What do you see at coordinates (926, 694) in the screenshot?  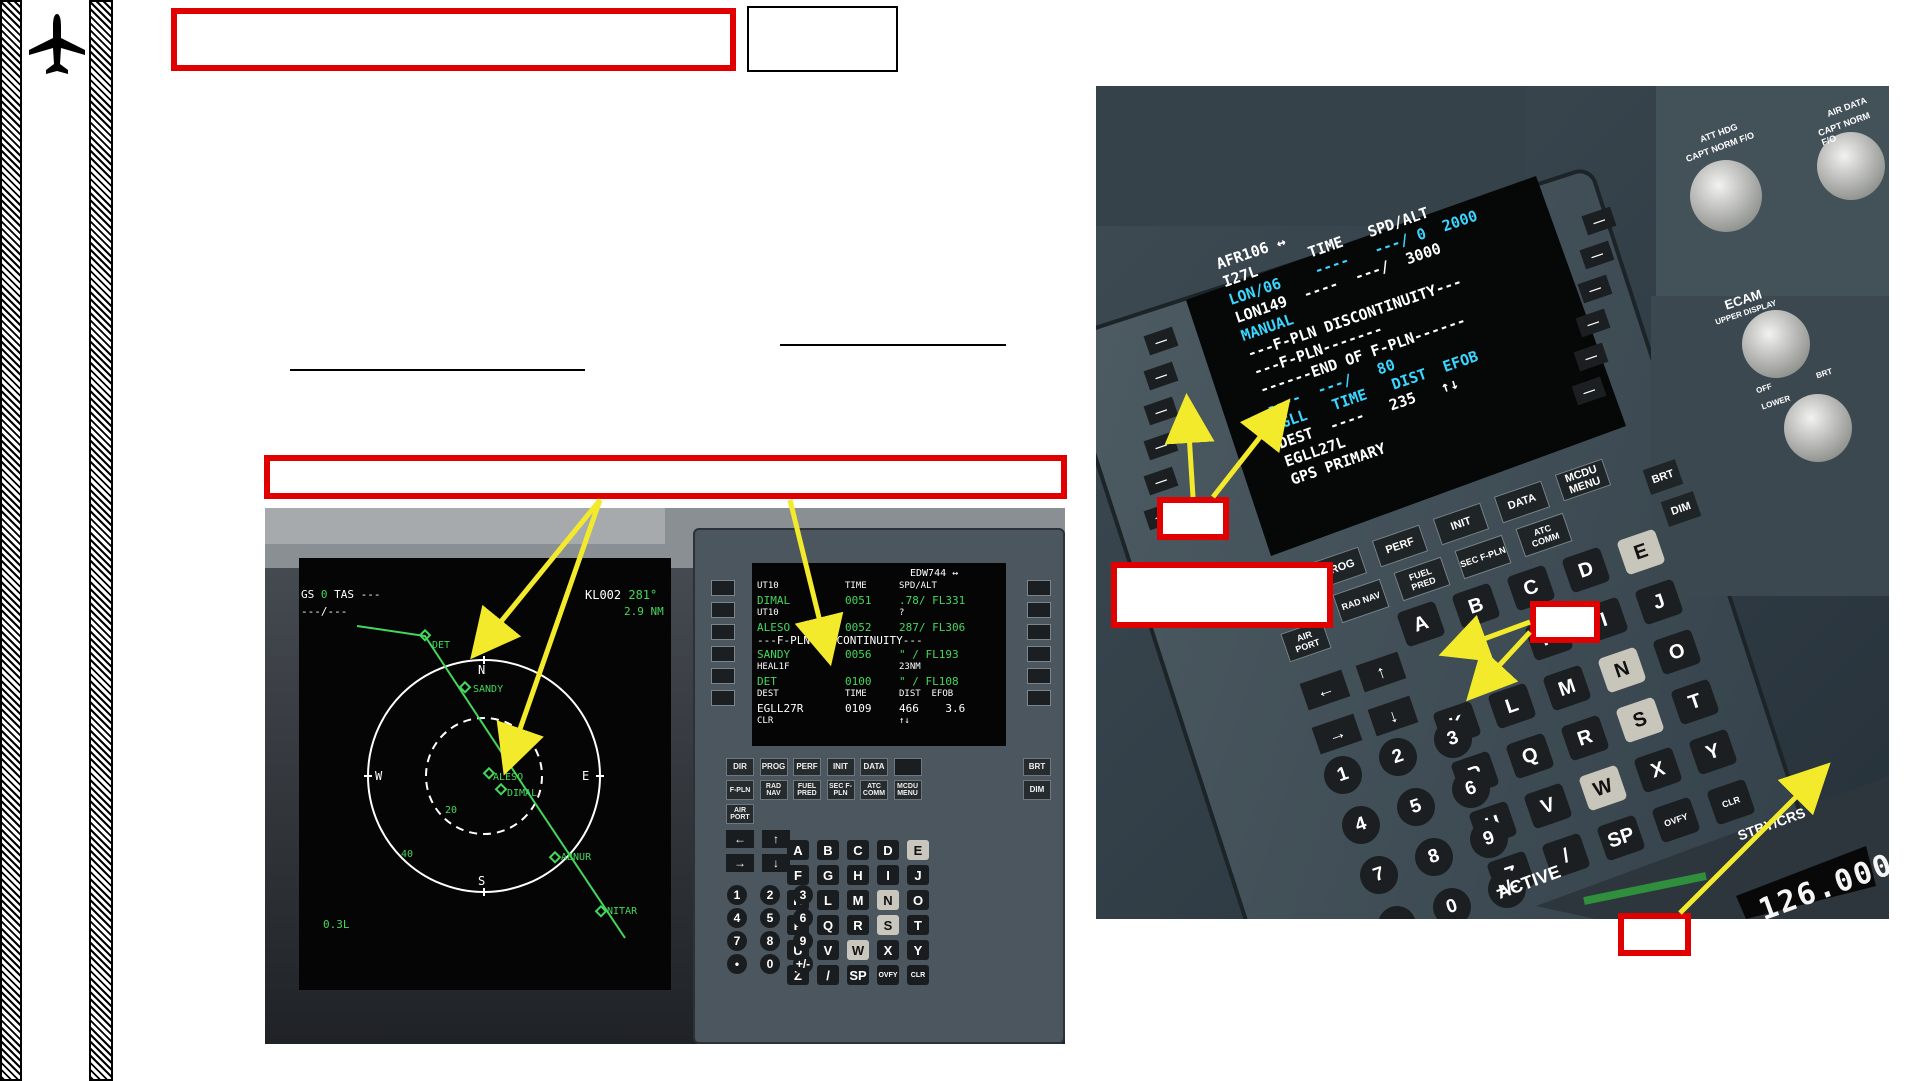 I see `mcdu-small-cell: DIST EFOB` at bounding box center [926, 694].